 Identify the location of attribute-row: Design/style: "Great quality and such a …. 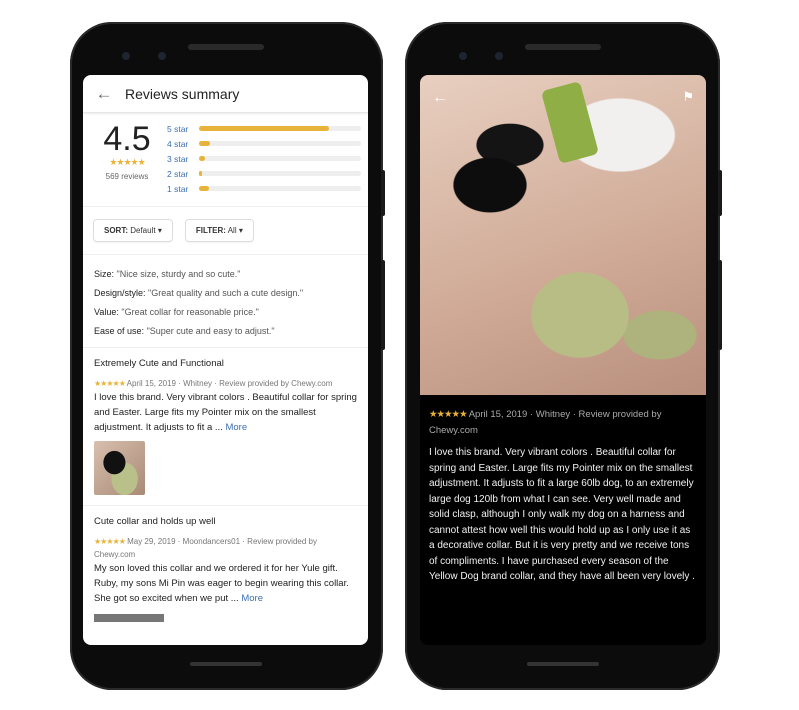
(199, 293).